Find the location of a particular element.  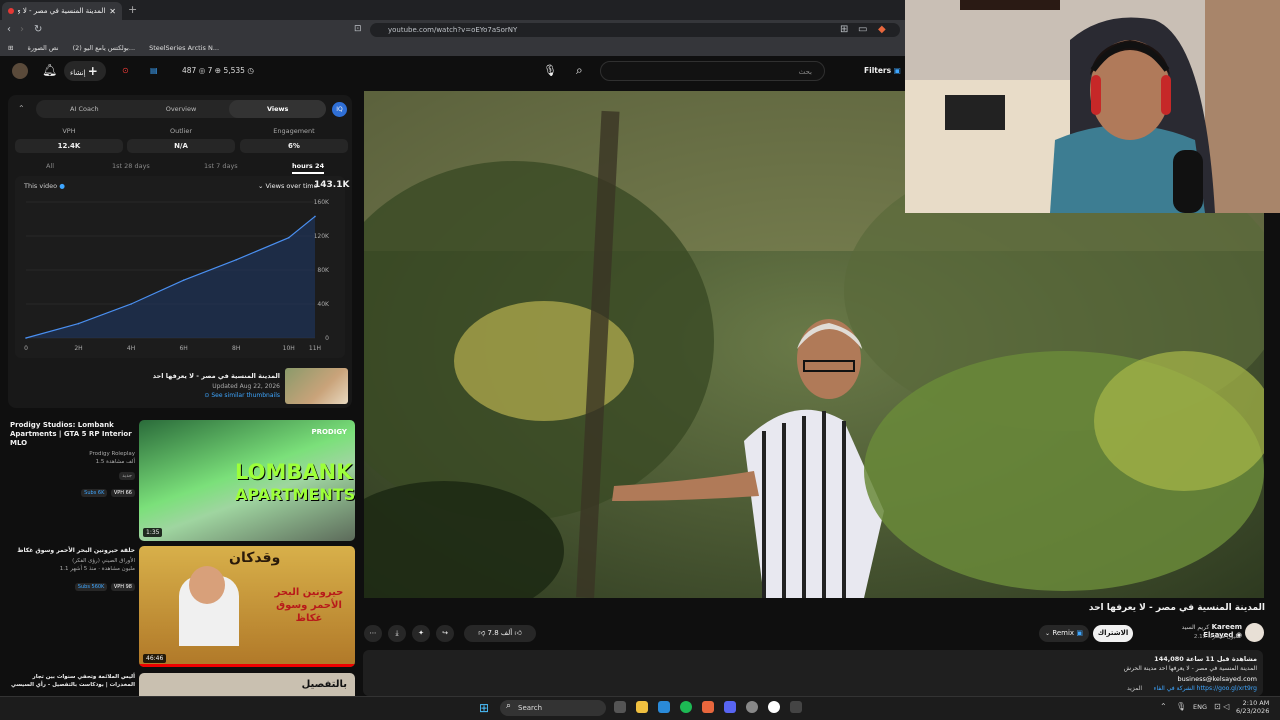

range-7-days: 1st 7 days is located at coordinates (221, 166).